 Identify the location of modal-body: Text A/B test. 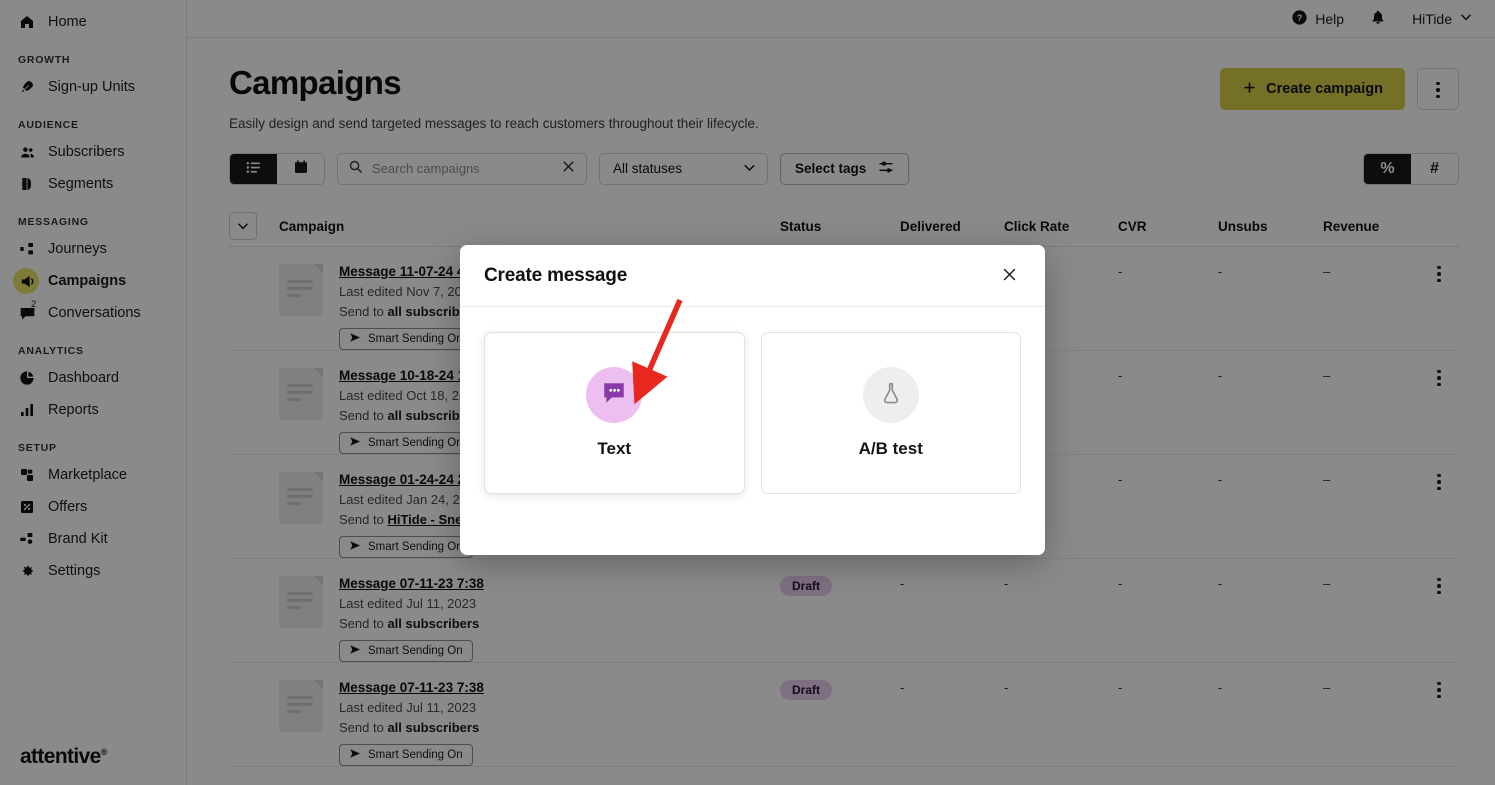
(752, 431).